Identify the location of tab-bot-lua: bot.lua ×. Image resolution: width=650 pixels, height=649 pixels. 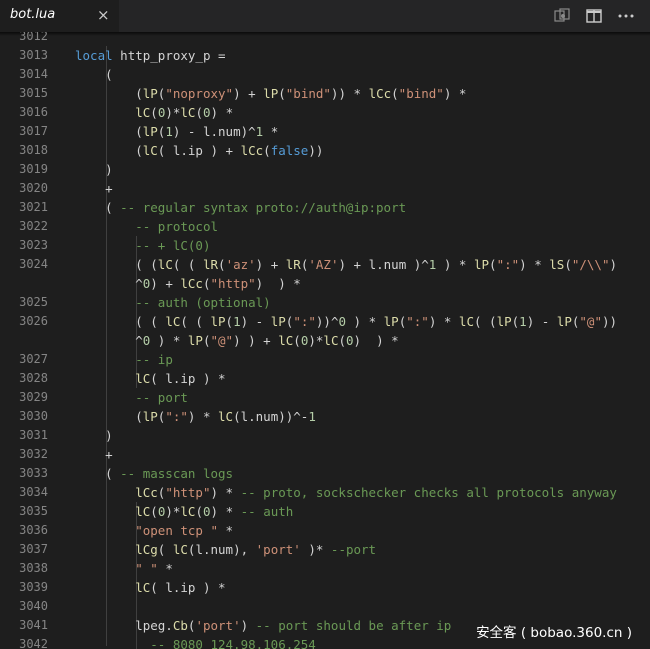
(59, 16).